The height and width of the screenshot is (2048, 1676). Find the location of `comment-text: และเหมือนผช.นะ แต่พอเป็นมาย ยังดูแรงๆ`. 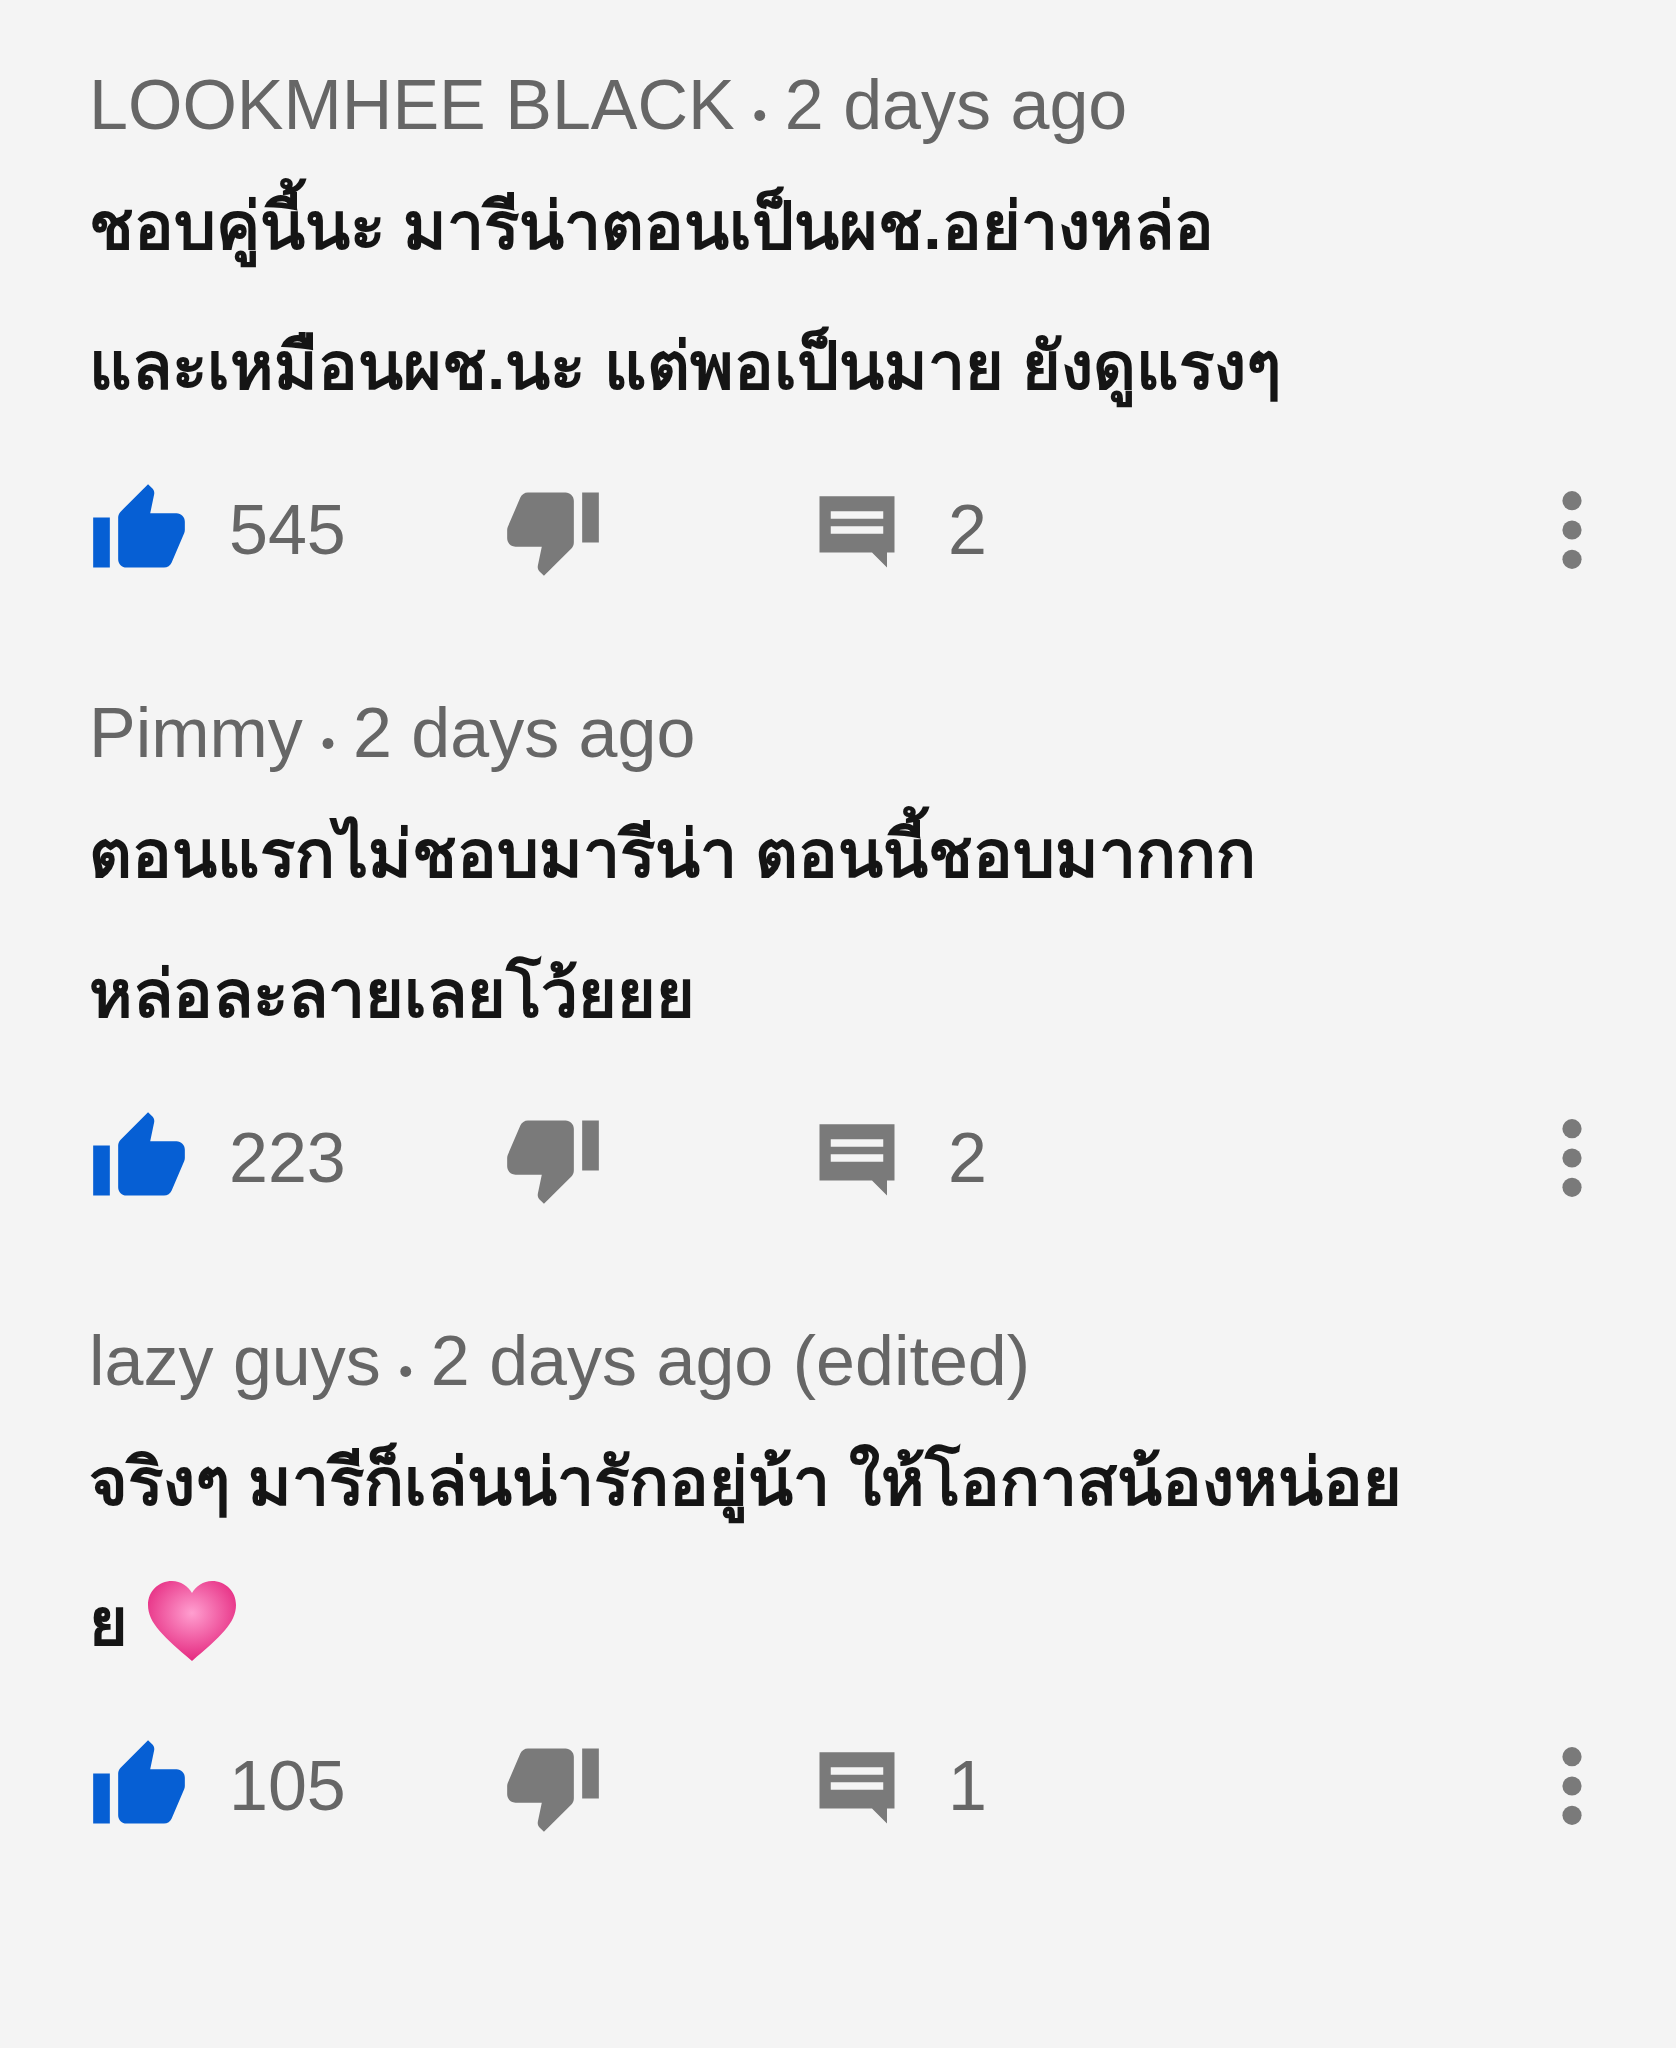

comment-text: และเหมือนผช.นะ แต่พอเป็นมาย ยังดูแรงๆ is located at coordinates (685, 365).